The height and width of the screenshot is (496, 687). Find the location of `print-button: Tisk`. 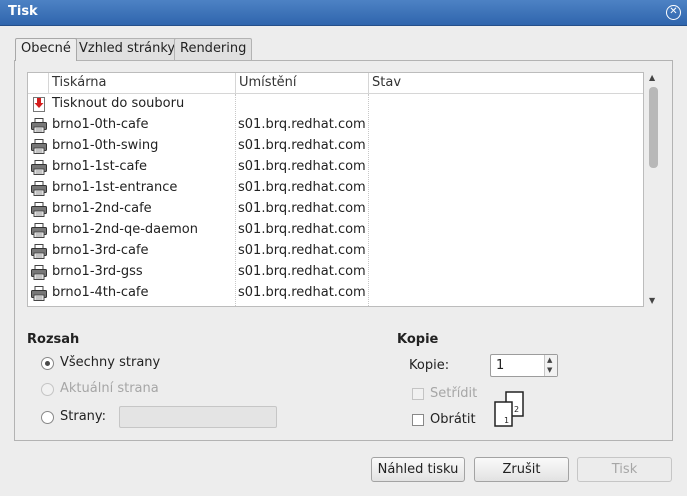

print-button: Tisk is located at coordinates (624, 469).